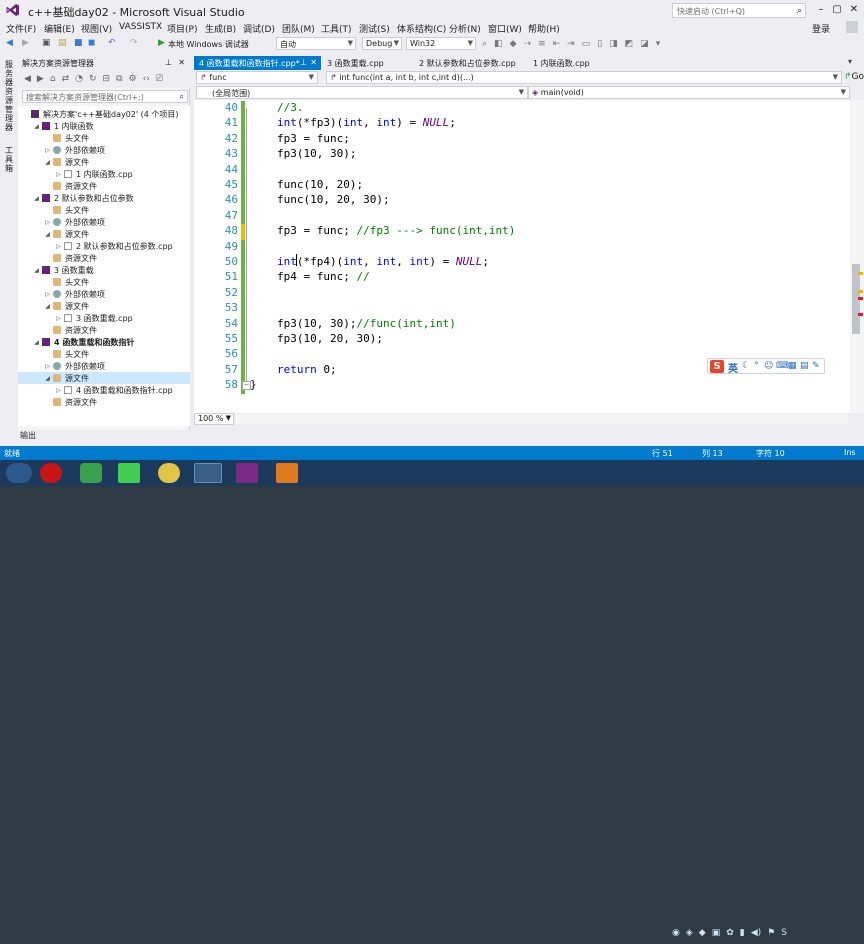  Describe the element at coordinates (159, 79) in the screenshot. I see `preview-icon: ⎚` at that location.